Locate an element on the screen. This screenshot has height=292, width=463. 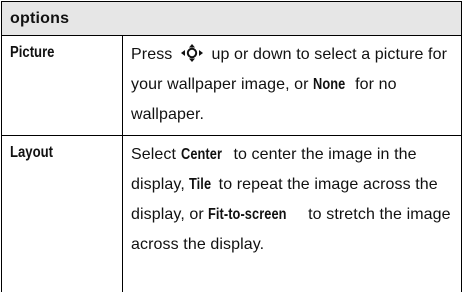
description-text: Press is located at coordinates (152, 54).